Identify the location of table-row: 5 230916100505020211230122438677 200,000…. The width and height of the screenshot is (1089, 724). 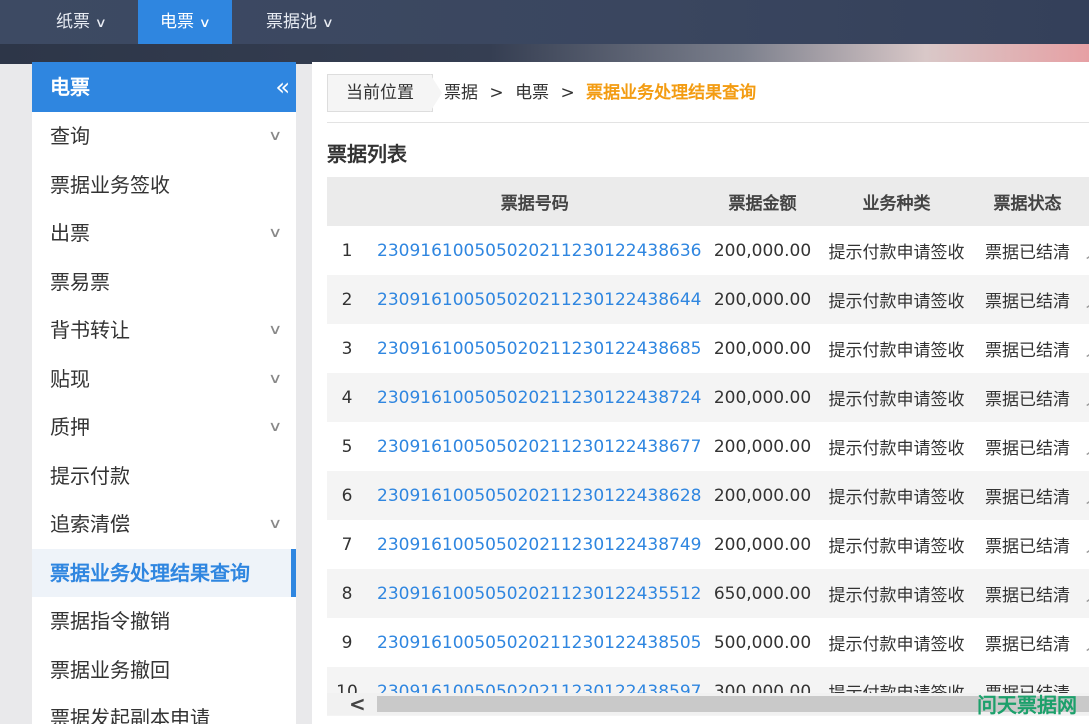
(708, 446).